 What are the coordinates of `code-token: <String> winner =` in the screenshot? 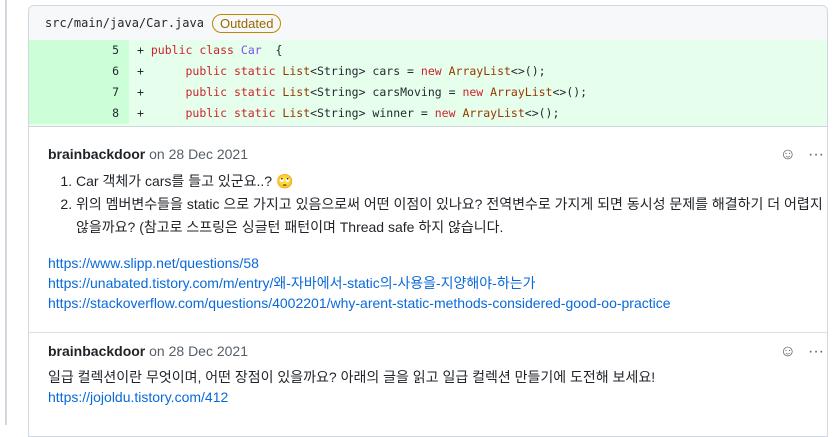 It's located at (372, 113).